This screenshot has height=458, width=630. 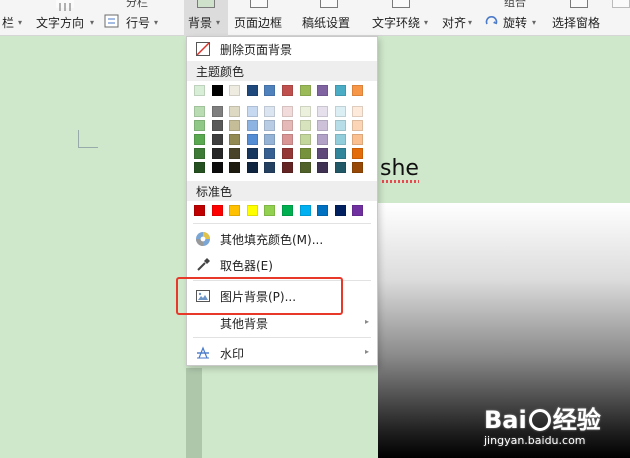 What do you see at coordinates (282, 265) in the screenshot?
I see `eyedropper-item: 取色器(E)` at bounding box center [282, 265].